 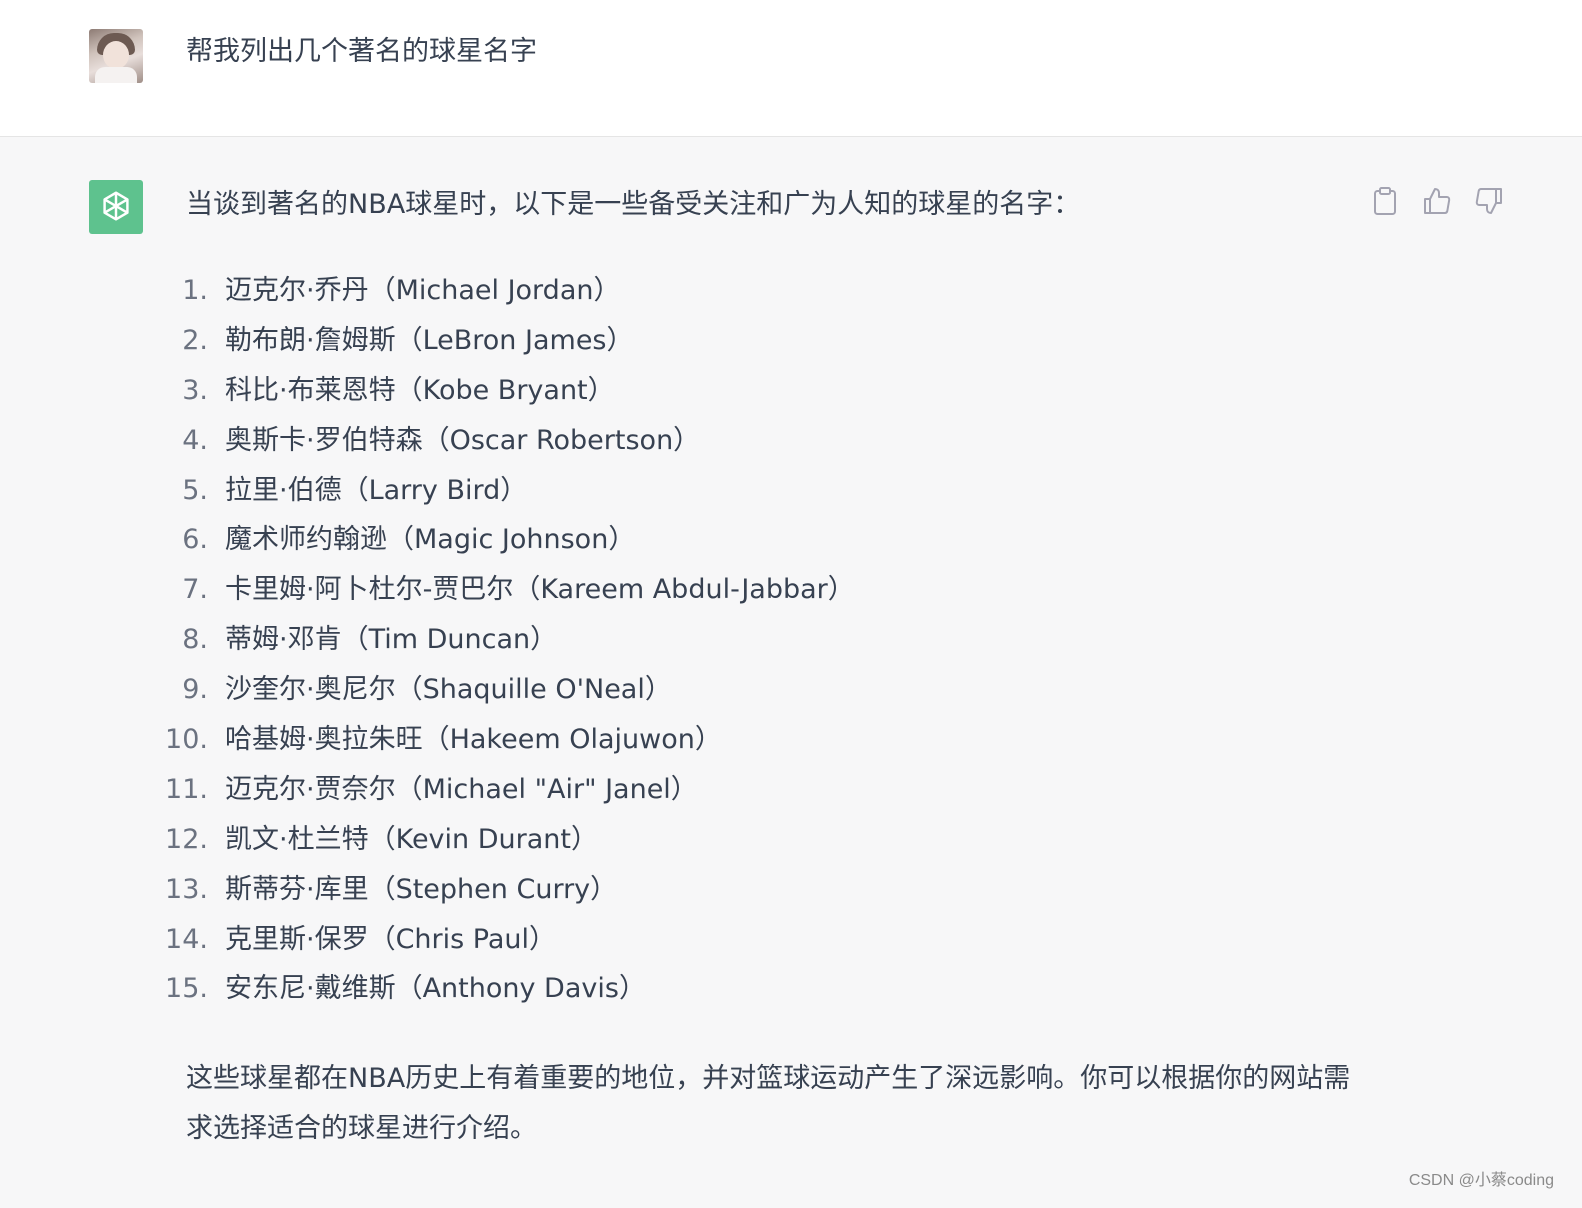 I want to click on player-name: 沙奎尔·奥尼尔（Shaquille O'Neal）, so click(x=448, y=690).